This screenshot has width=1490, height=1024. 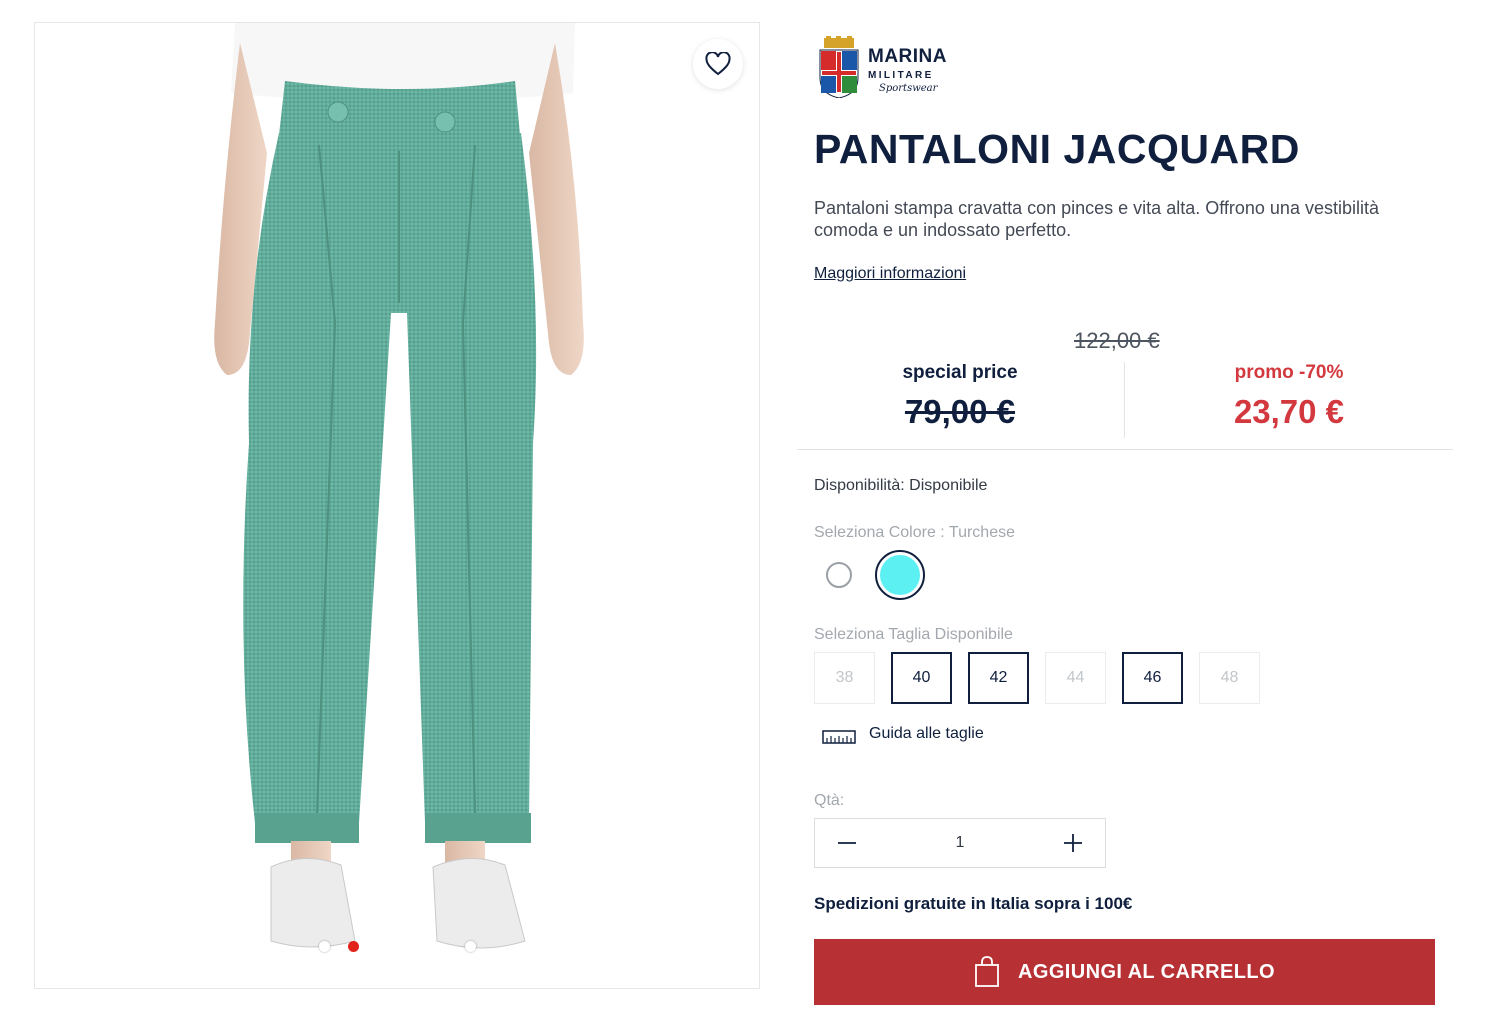 What do you see at coordinates (839, 575) in the screenshot?
I see `color-swatch-white` at bounding box center [839, 575].